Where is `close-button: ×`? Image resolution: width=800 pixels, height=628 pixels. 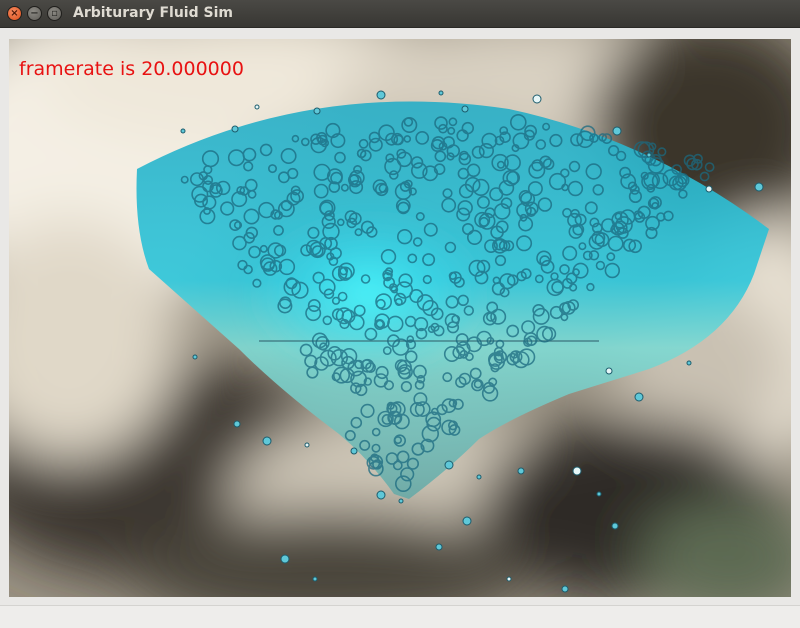
close-button: × is located at coordinates (14, 13).